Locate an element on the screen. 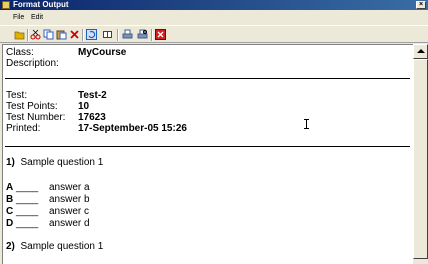  window-title: Format Output is located at coordinates (41, 4).